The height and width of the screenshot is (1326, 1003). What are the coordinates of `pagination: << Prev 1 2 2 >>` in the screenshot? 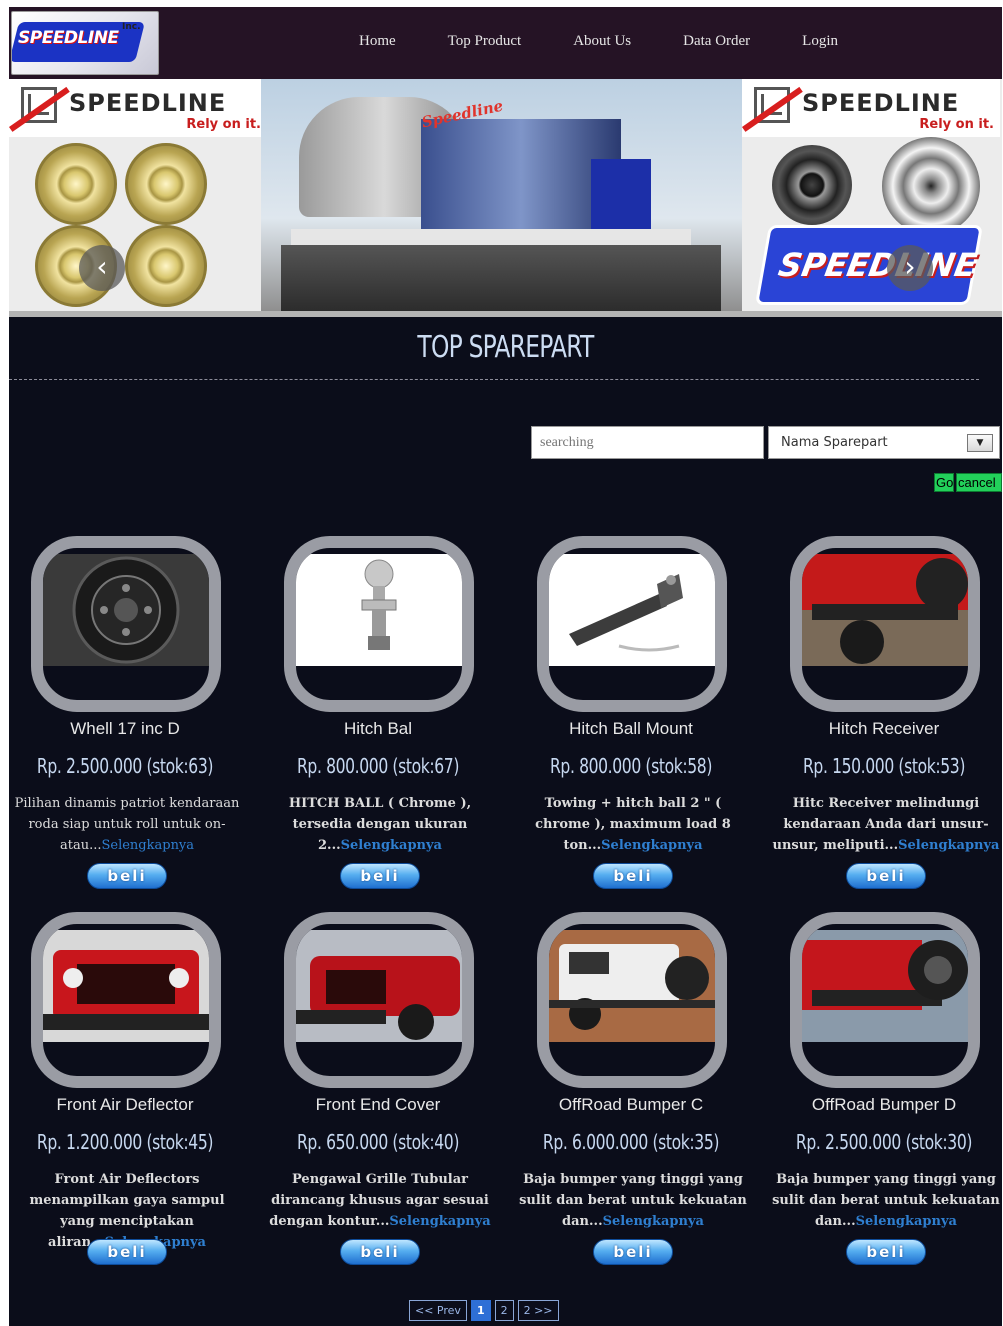 It's located at (486, 1310).